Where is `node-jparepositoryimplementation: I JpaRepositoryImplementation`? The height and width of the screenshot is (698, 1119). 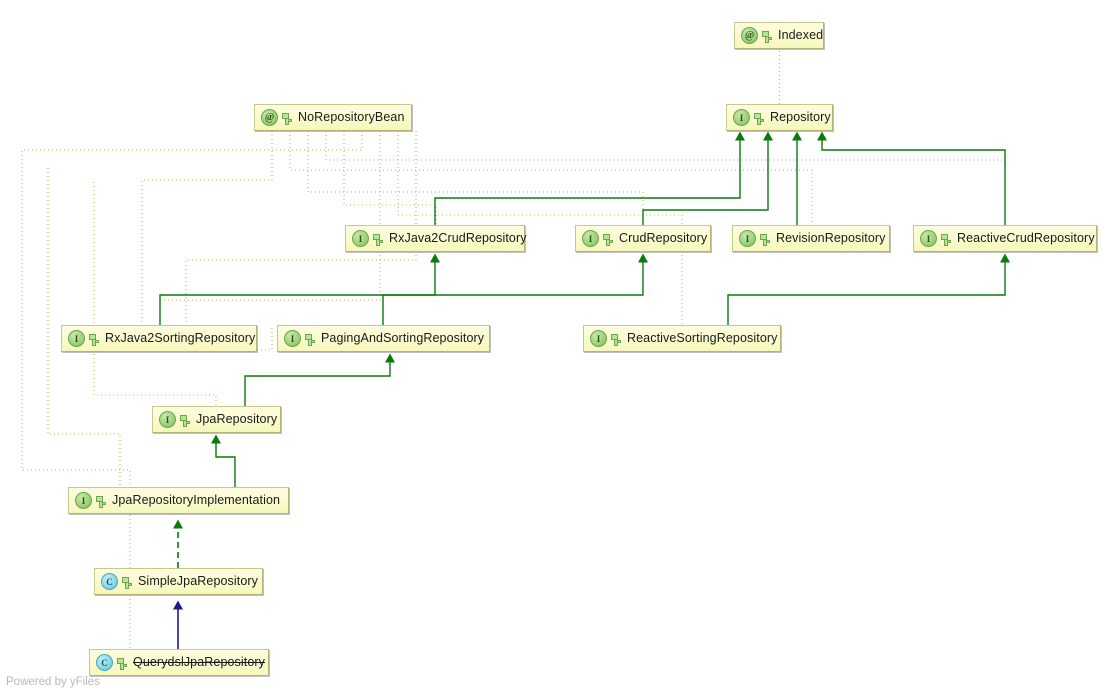 node-jparepositoryimplementation: I JpaRepositoryImplementation is located at coordinates (178, 500).